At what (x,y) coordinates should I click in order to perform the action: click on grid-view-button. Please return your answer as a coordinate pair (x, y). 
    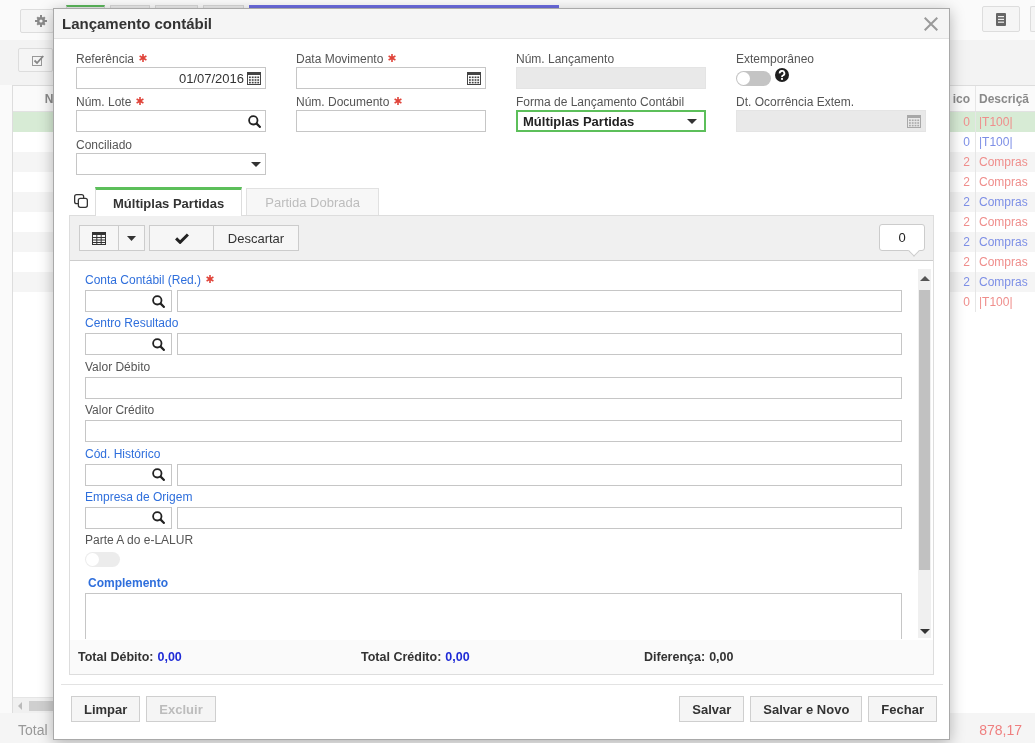
    Looking at the image, I should click on (99, 238).